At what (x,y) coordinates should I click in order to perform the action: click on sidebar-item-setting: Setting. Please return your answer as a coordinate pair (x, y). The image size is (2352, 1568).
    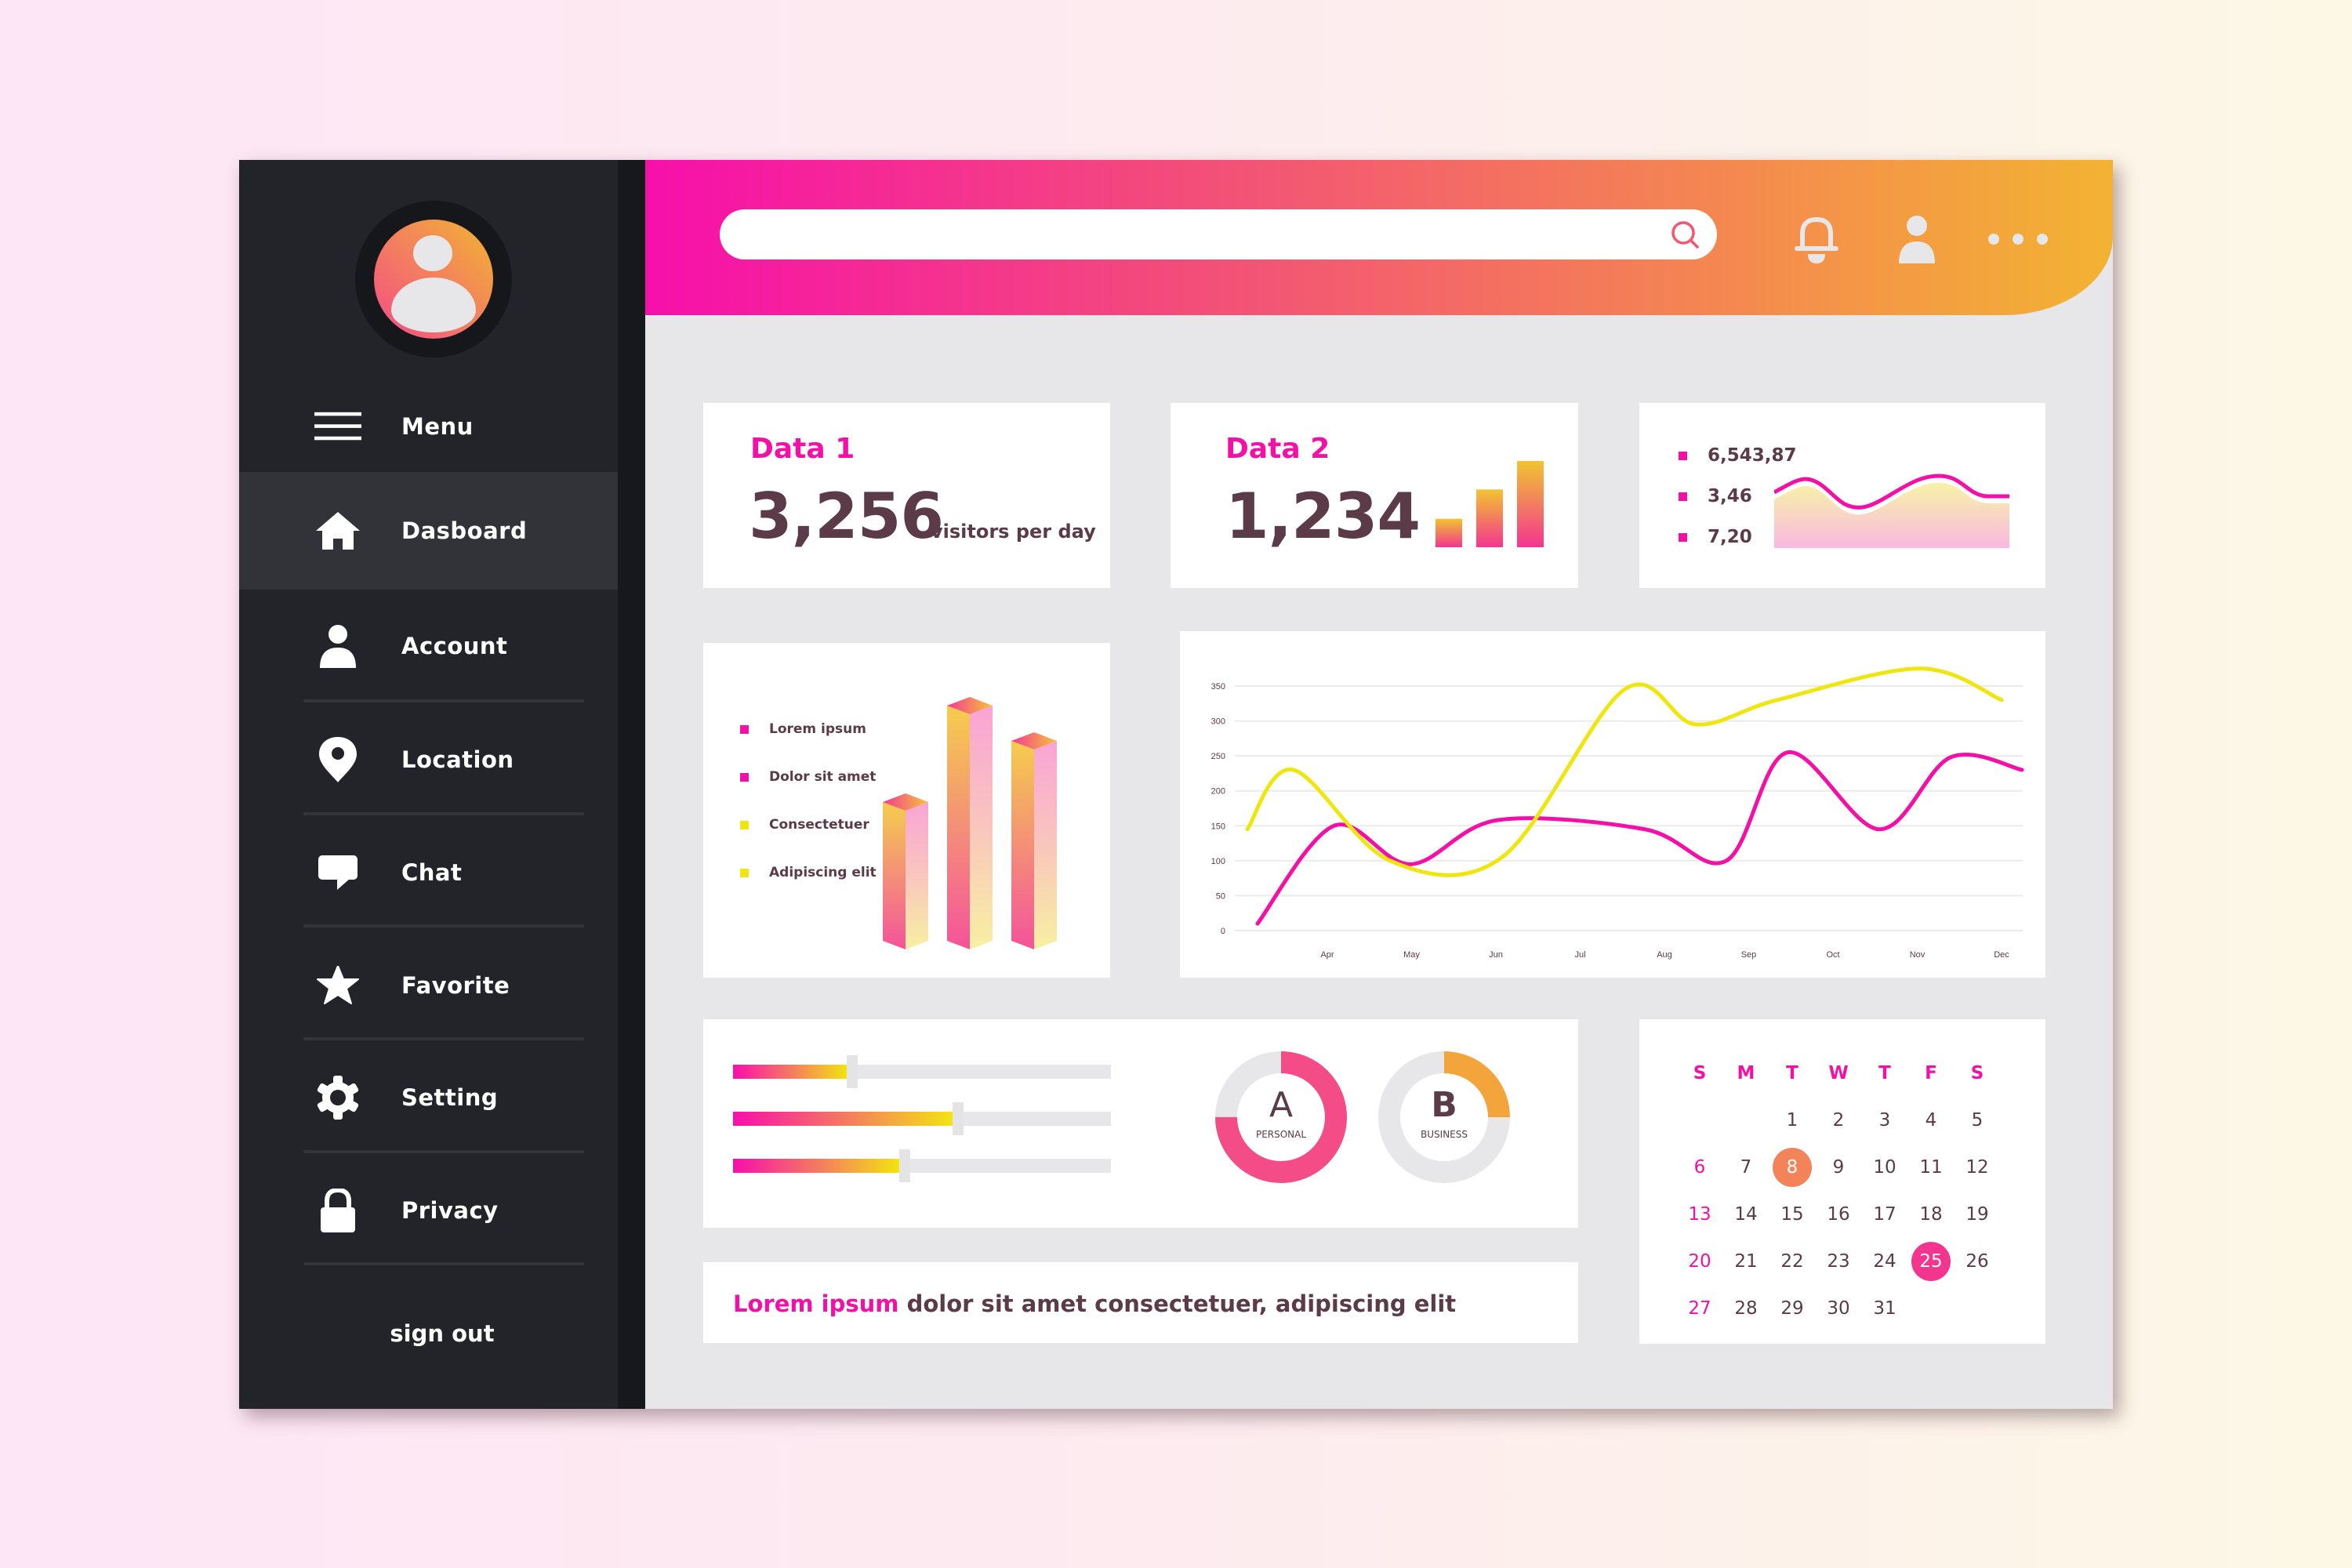
    Looking at the image, I should click on (429, 1098).